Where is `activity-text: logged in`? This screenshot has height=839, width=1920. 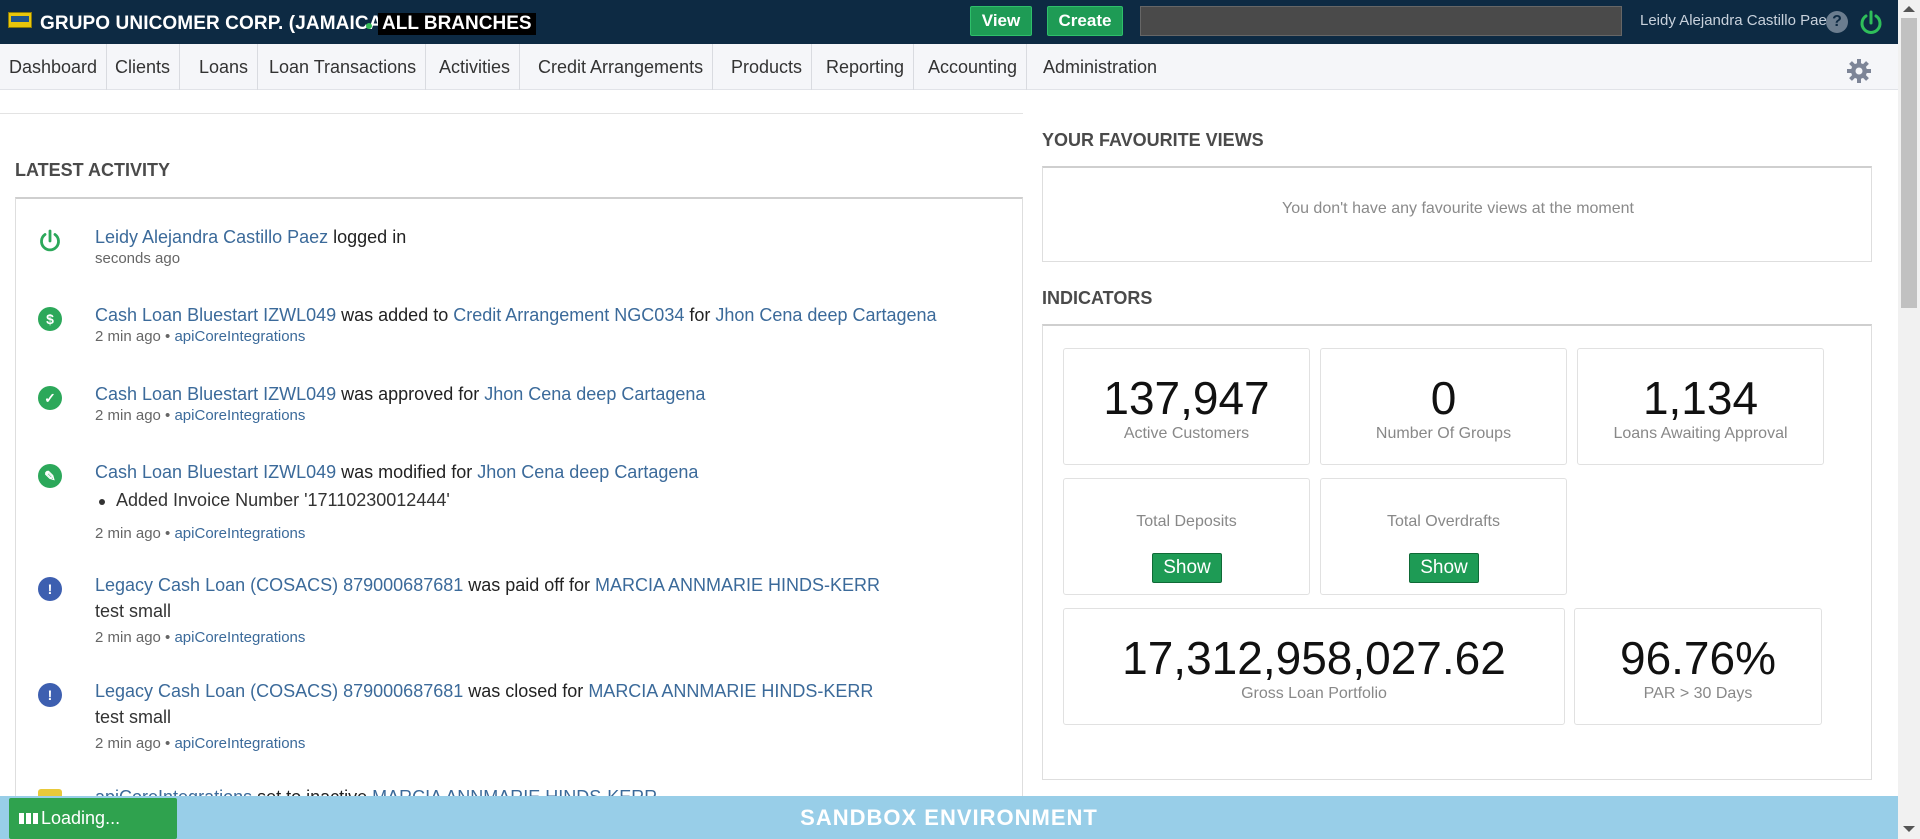 activity-text: logged in is located at coordinates (367, 237).